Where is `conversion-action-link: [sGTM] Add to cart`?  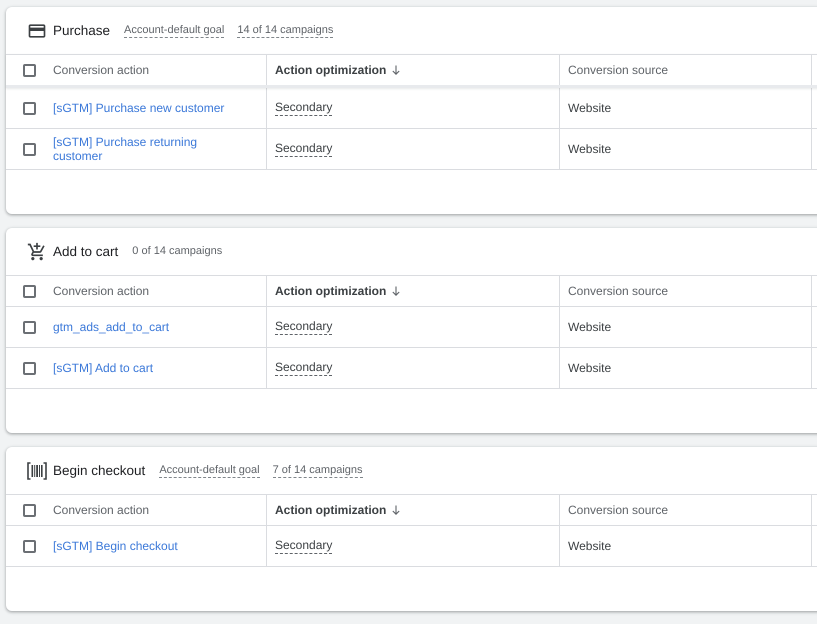
conversion-action-link: [sGTM] Add to cart is located at coordinates (103, 368).